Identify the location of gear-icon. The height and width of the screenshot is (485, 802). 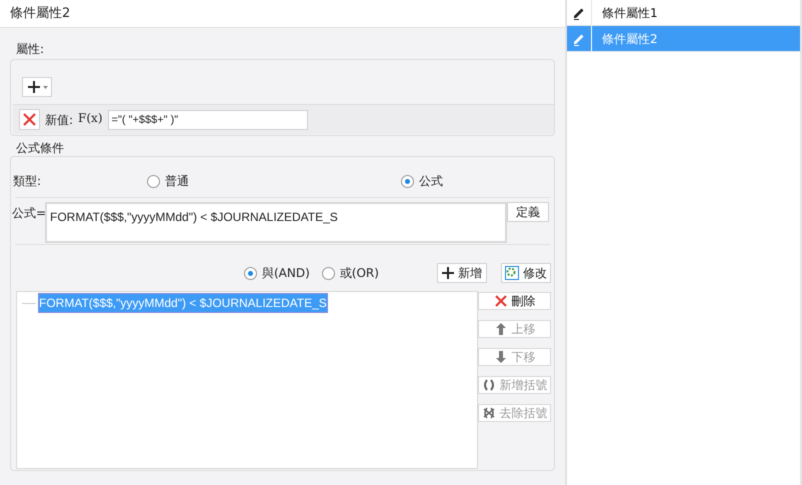
(512, 273).